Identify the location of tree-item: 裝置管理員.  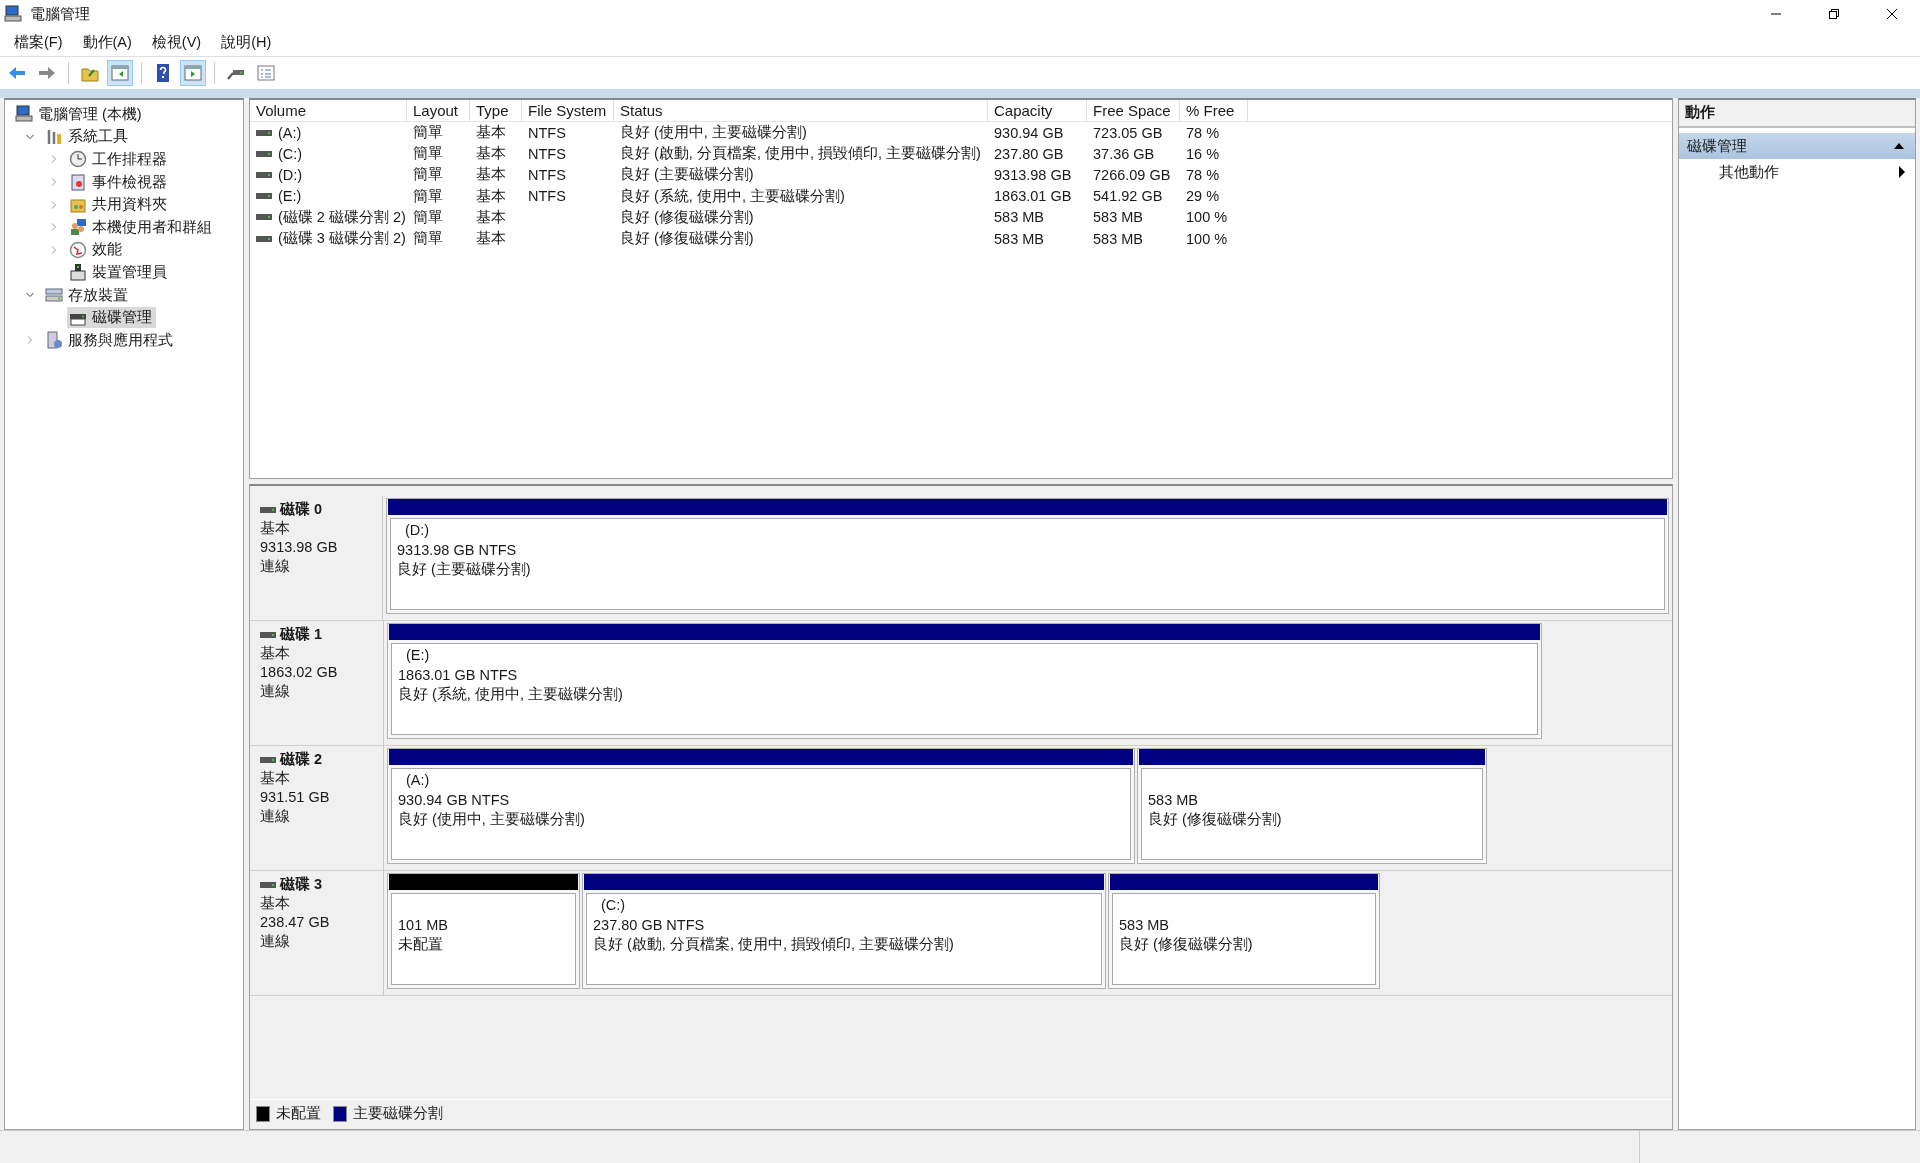
(119, 272).